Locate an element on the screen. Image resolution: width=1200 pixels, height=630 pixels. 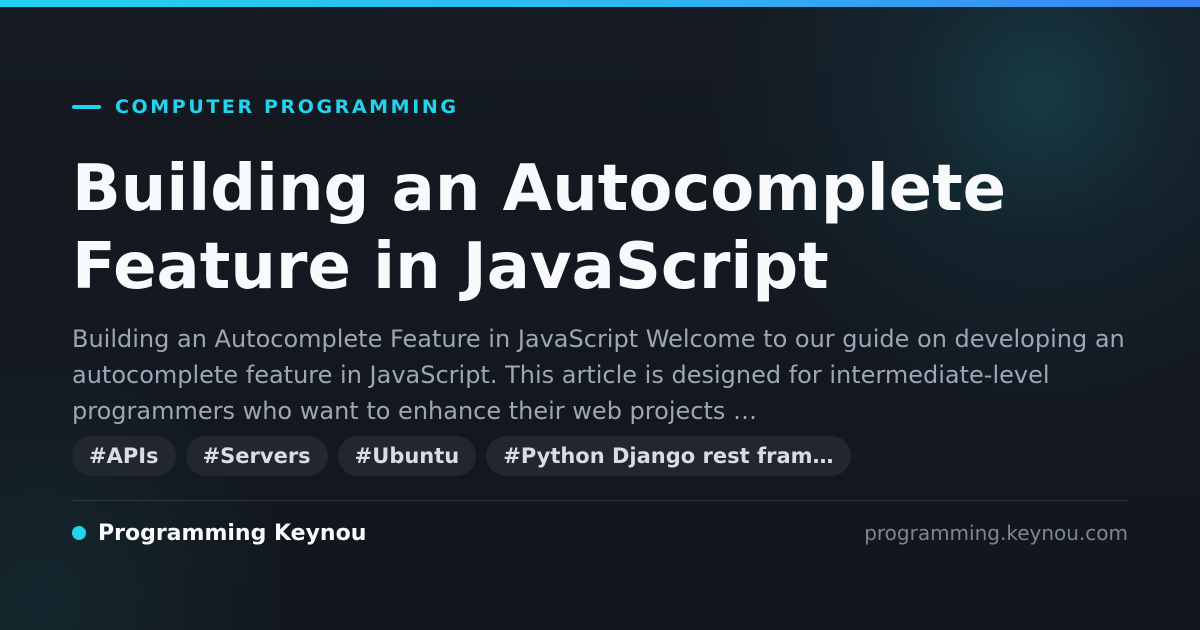
tag-apis: #APIs is located at coordinates (124, 456).